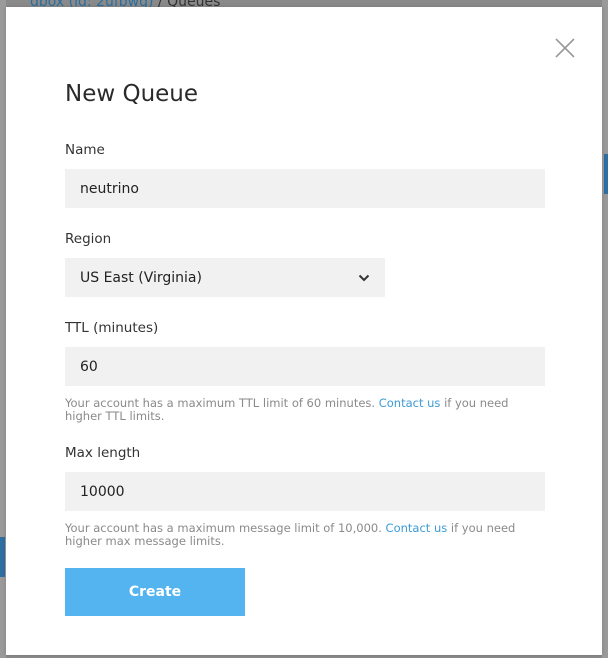 The width and height of the screenshot is (608, 658). Describe the element at coordinates (225, 277) in the screenshot. I see `region-select: US East (Virginia)` at that location.